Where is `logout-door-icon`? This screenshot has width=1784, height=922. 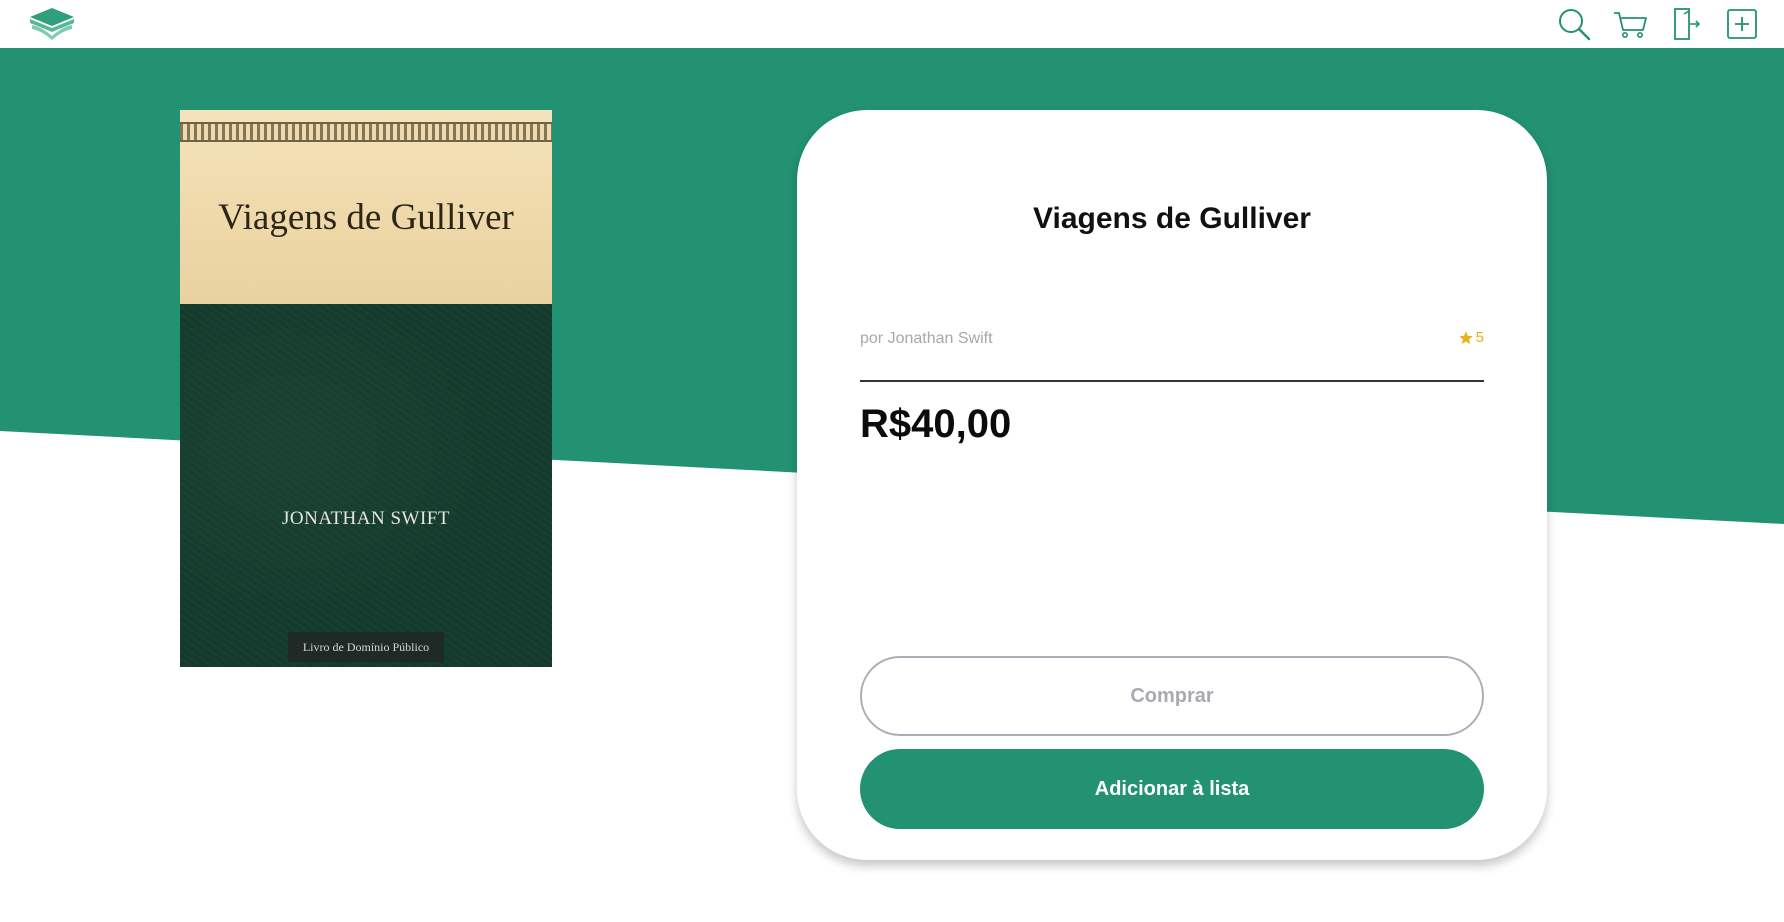
logout-door-icon is located at coordinates (1686, 24).